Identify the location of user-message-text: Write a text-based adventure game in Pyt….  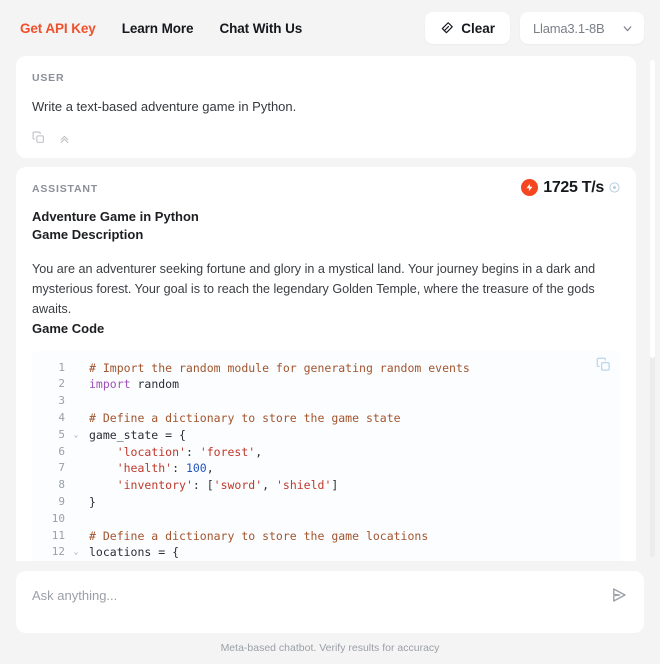
(164, 106).